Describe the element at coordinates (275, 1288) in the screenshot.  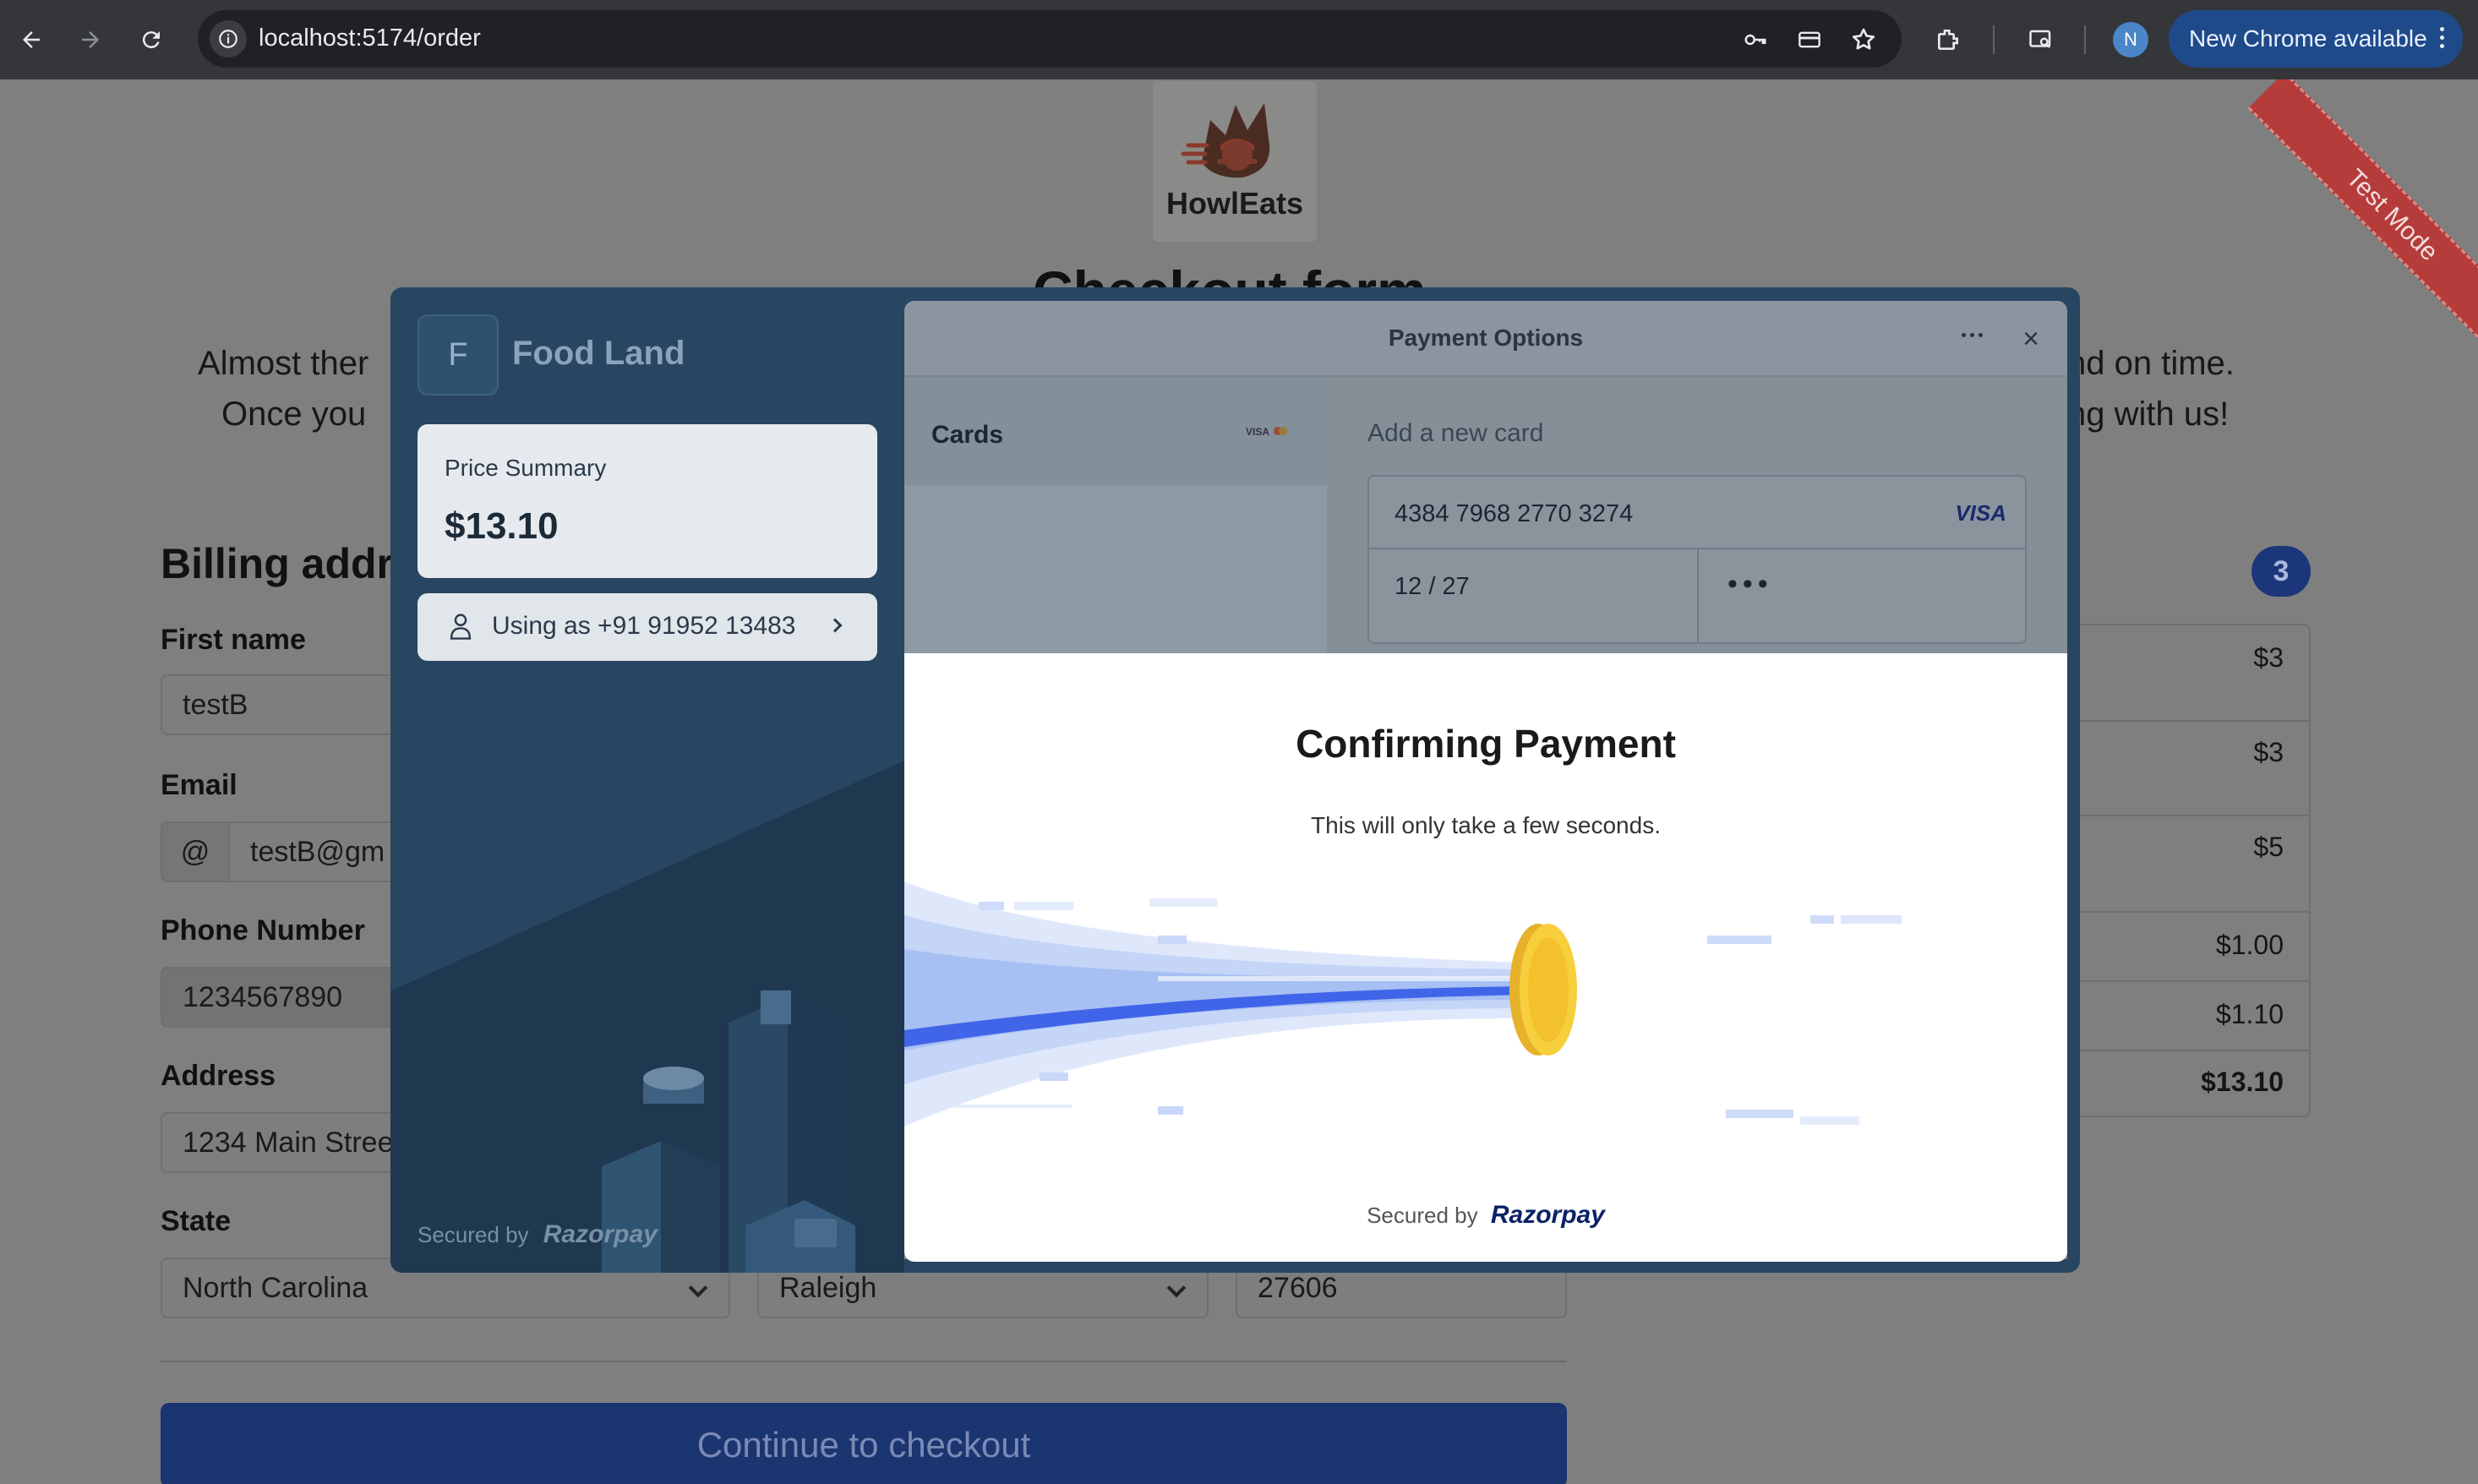
I see `state-value: North Carolina` at that location.